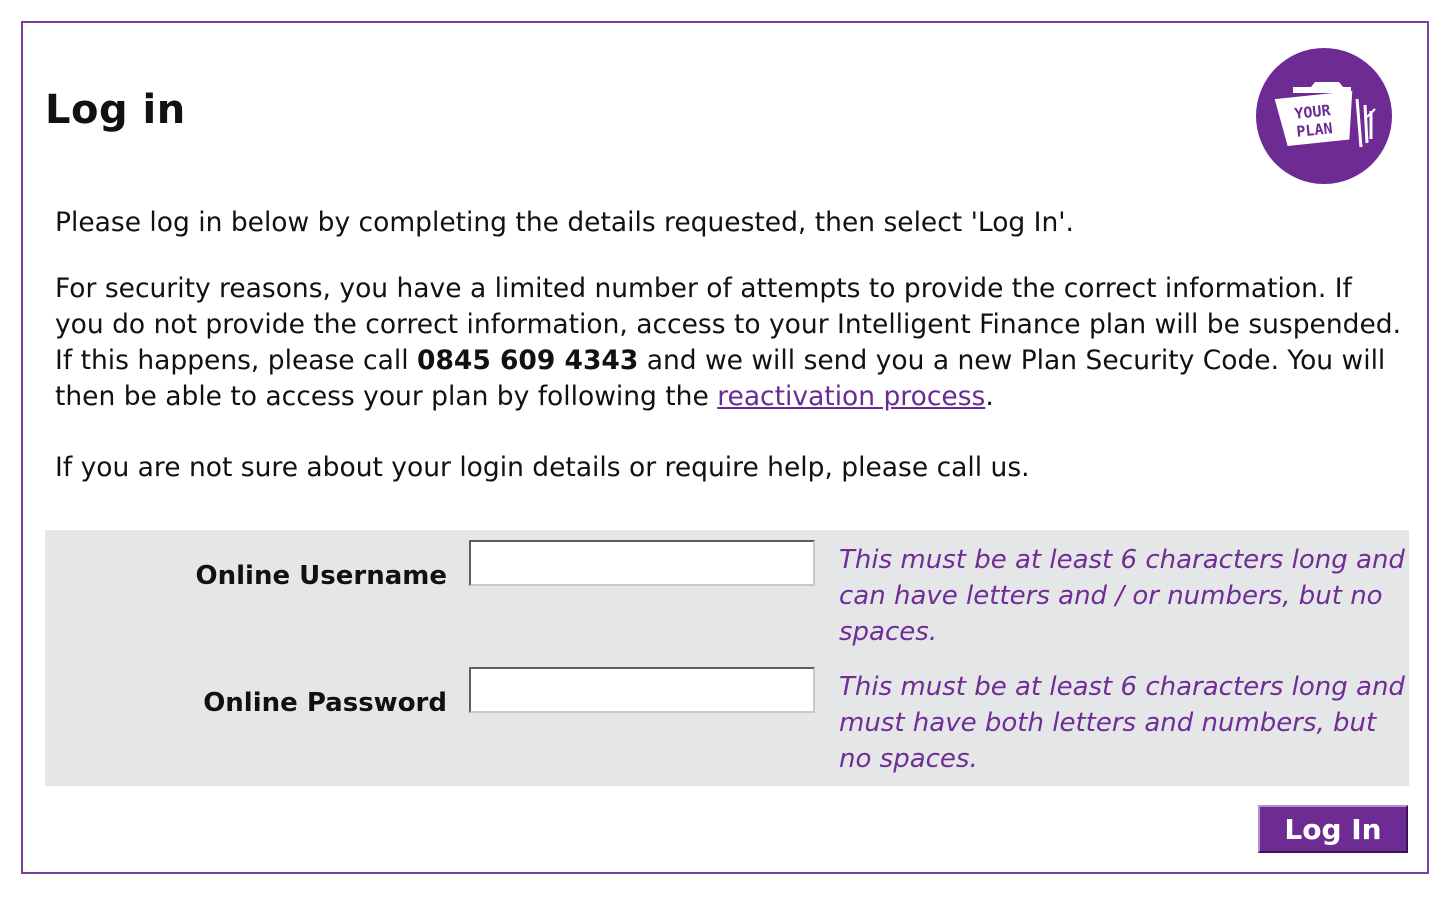  I want to click on username-input, so click(642, 563).